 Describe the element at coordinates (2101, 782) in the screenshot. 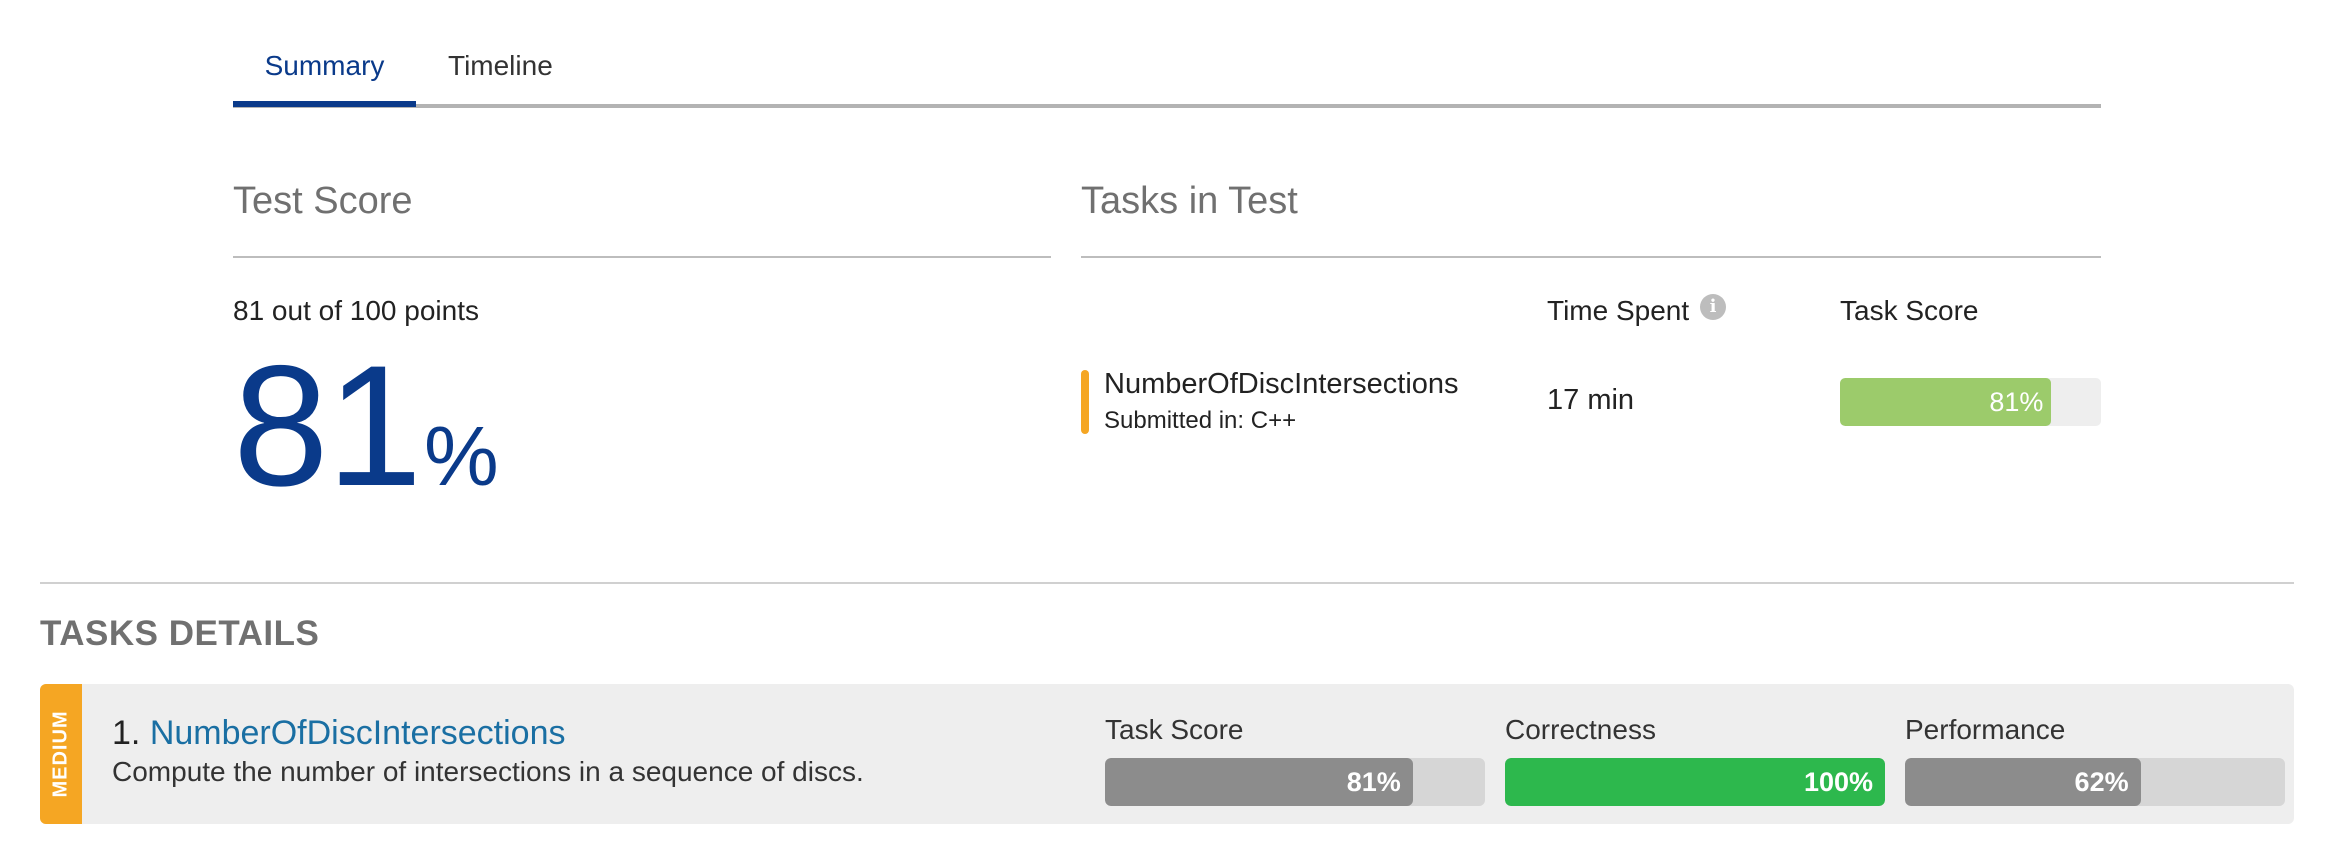

I see `metric-performance-value: 62%` at that location.